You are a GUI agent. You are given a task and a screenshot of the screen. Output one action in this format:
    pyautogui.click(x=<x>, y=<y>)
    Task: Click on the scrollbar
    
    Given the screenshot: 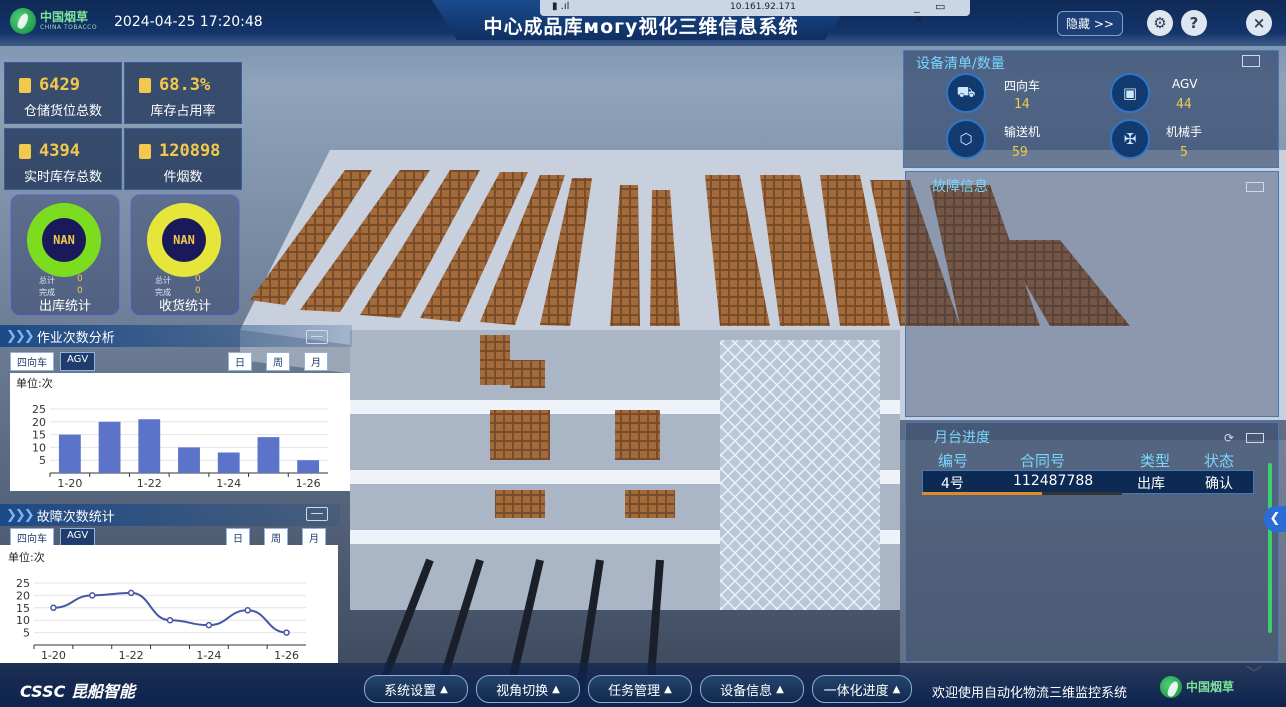 What is the action you would take?
    pyautogui.click(x=1270, y=548)
    